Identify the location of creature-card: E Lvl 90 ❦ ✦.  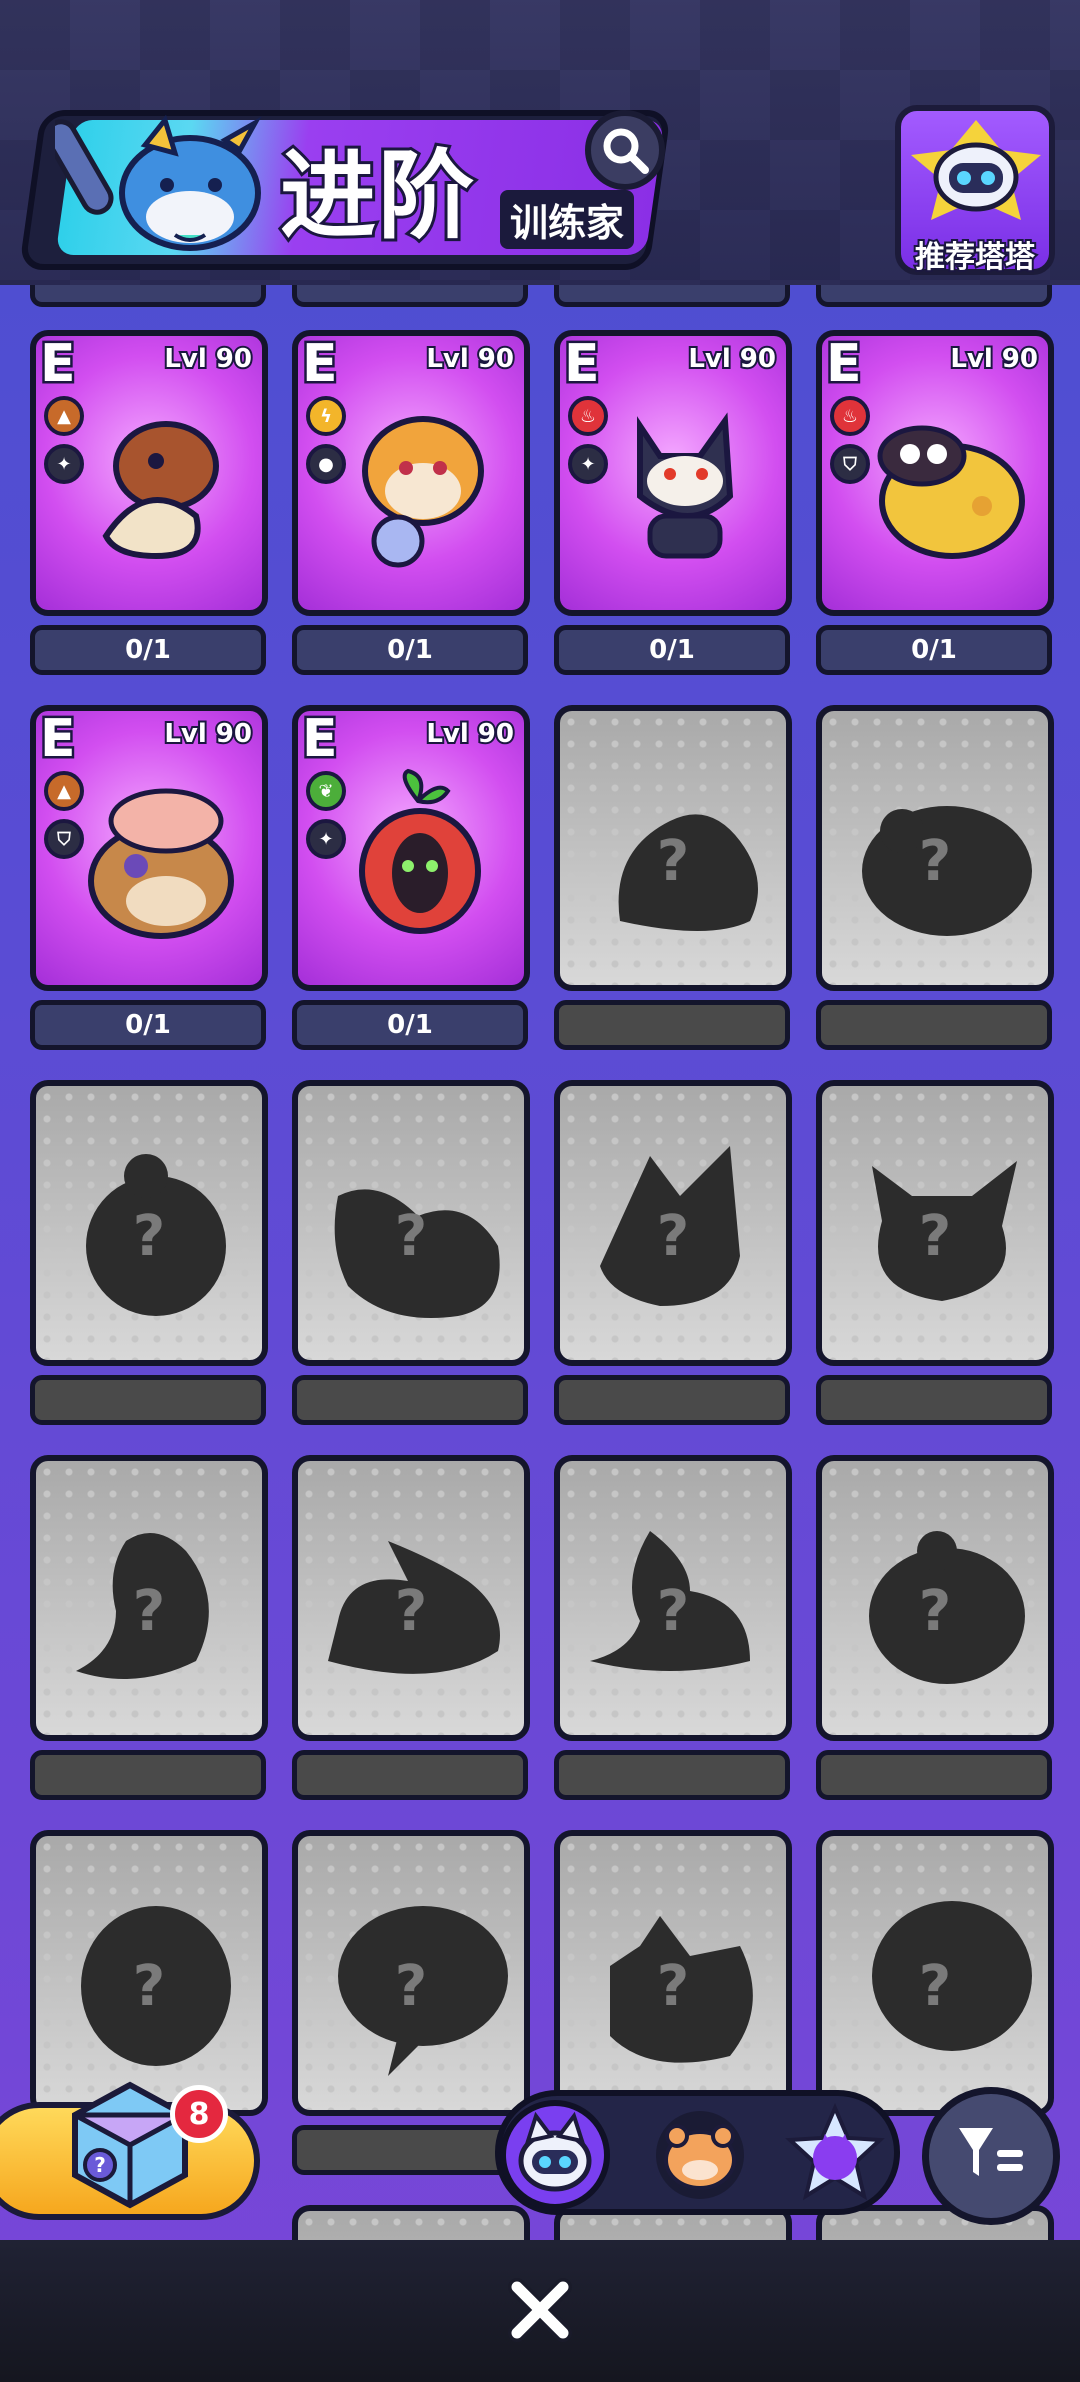
(411, 848).